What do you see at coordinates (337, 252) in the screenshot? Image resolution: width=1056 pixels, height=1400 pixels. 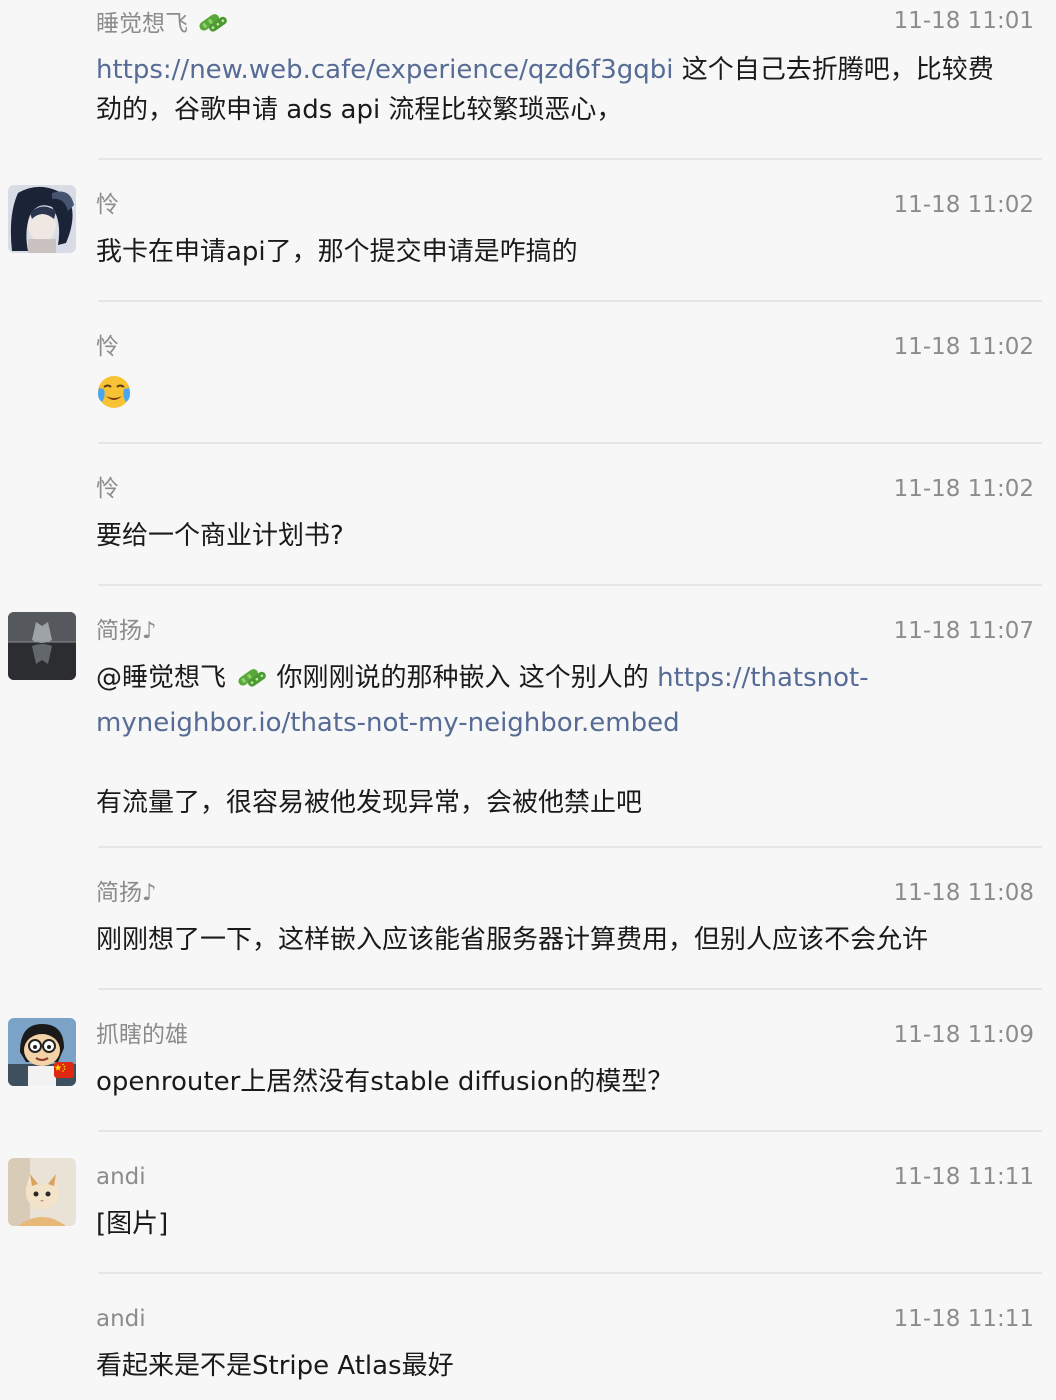 I see `message-text: 我卡在申请api了，那个提交申请是咋搞的` at bounding box center [337, 252].